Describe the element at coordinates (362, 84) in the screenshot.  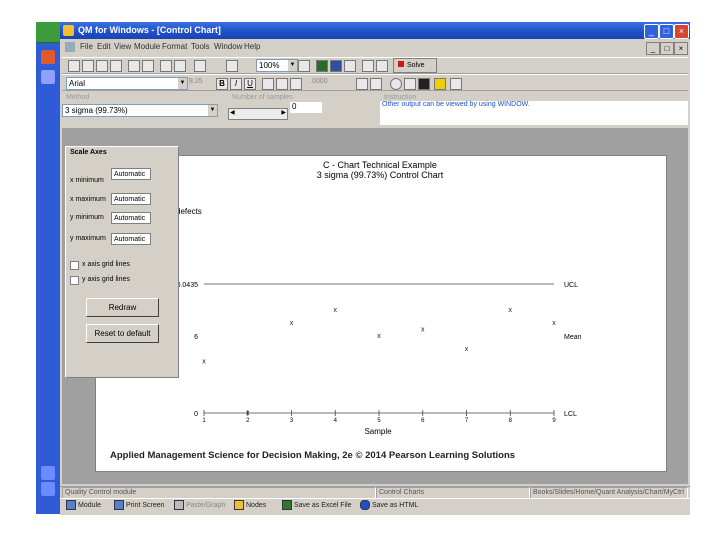
I see `decimal-icon` at that location.